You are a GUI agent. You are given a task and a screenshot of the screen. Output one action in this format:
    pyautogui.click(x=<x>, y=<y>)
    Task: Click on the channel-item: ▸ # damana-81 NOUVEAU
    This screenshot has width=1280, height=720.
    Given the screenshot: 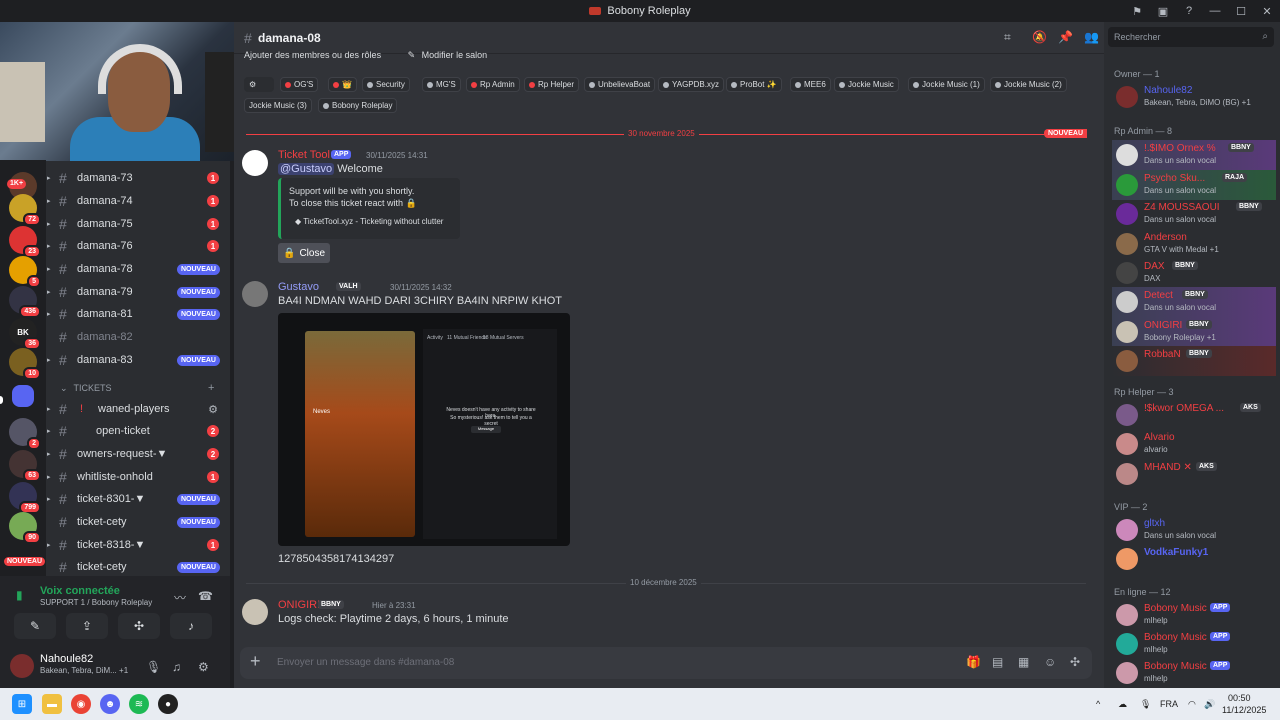 What is the action you would take?
    pyautogui.click(x=138, y=314)
    